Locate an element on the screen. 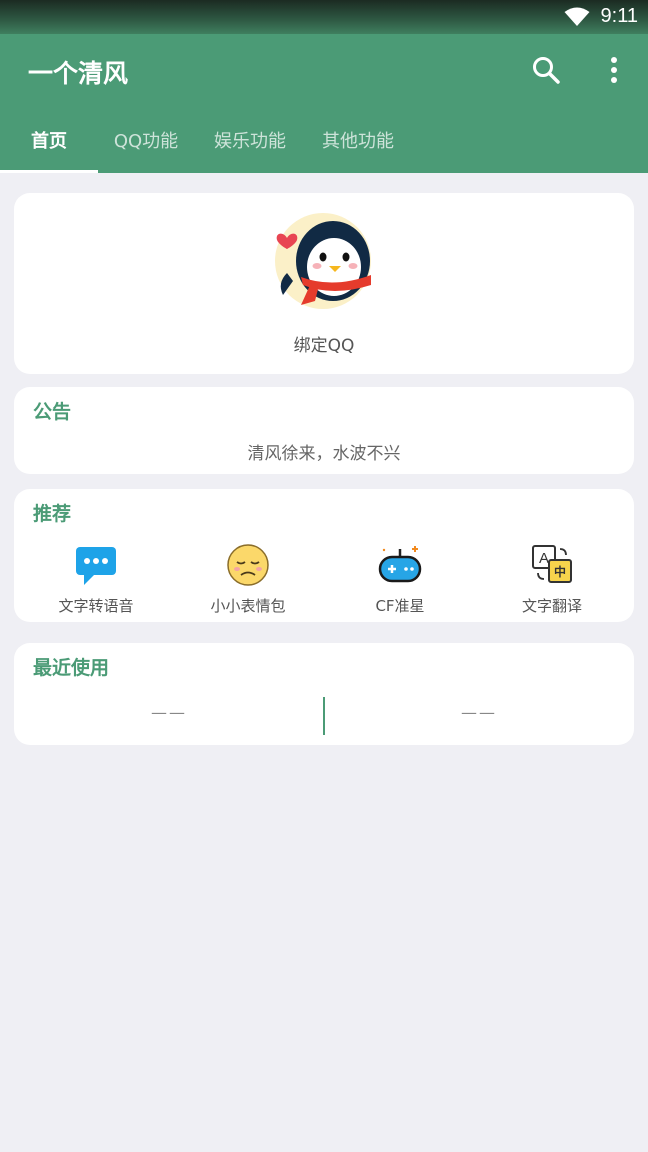  tab-entertainment: 娱乐功能 is located at coordinates (250, 147).